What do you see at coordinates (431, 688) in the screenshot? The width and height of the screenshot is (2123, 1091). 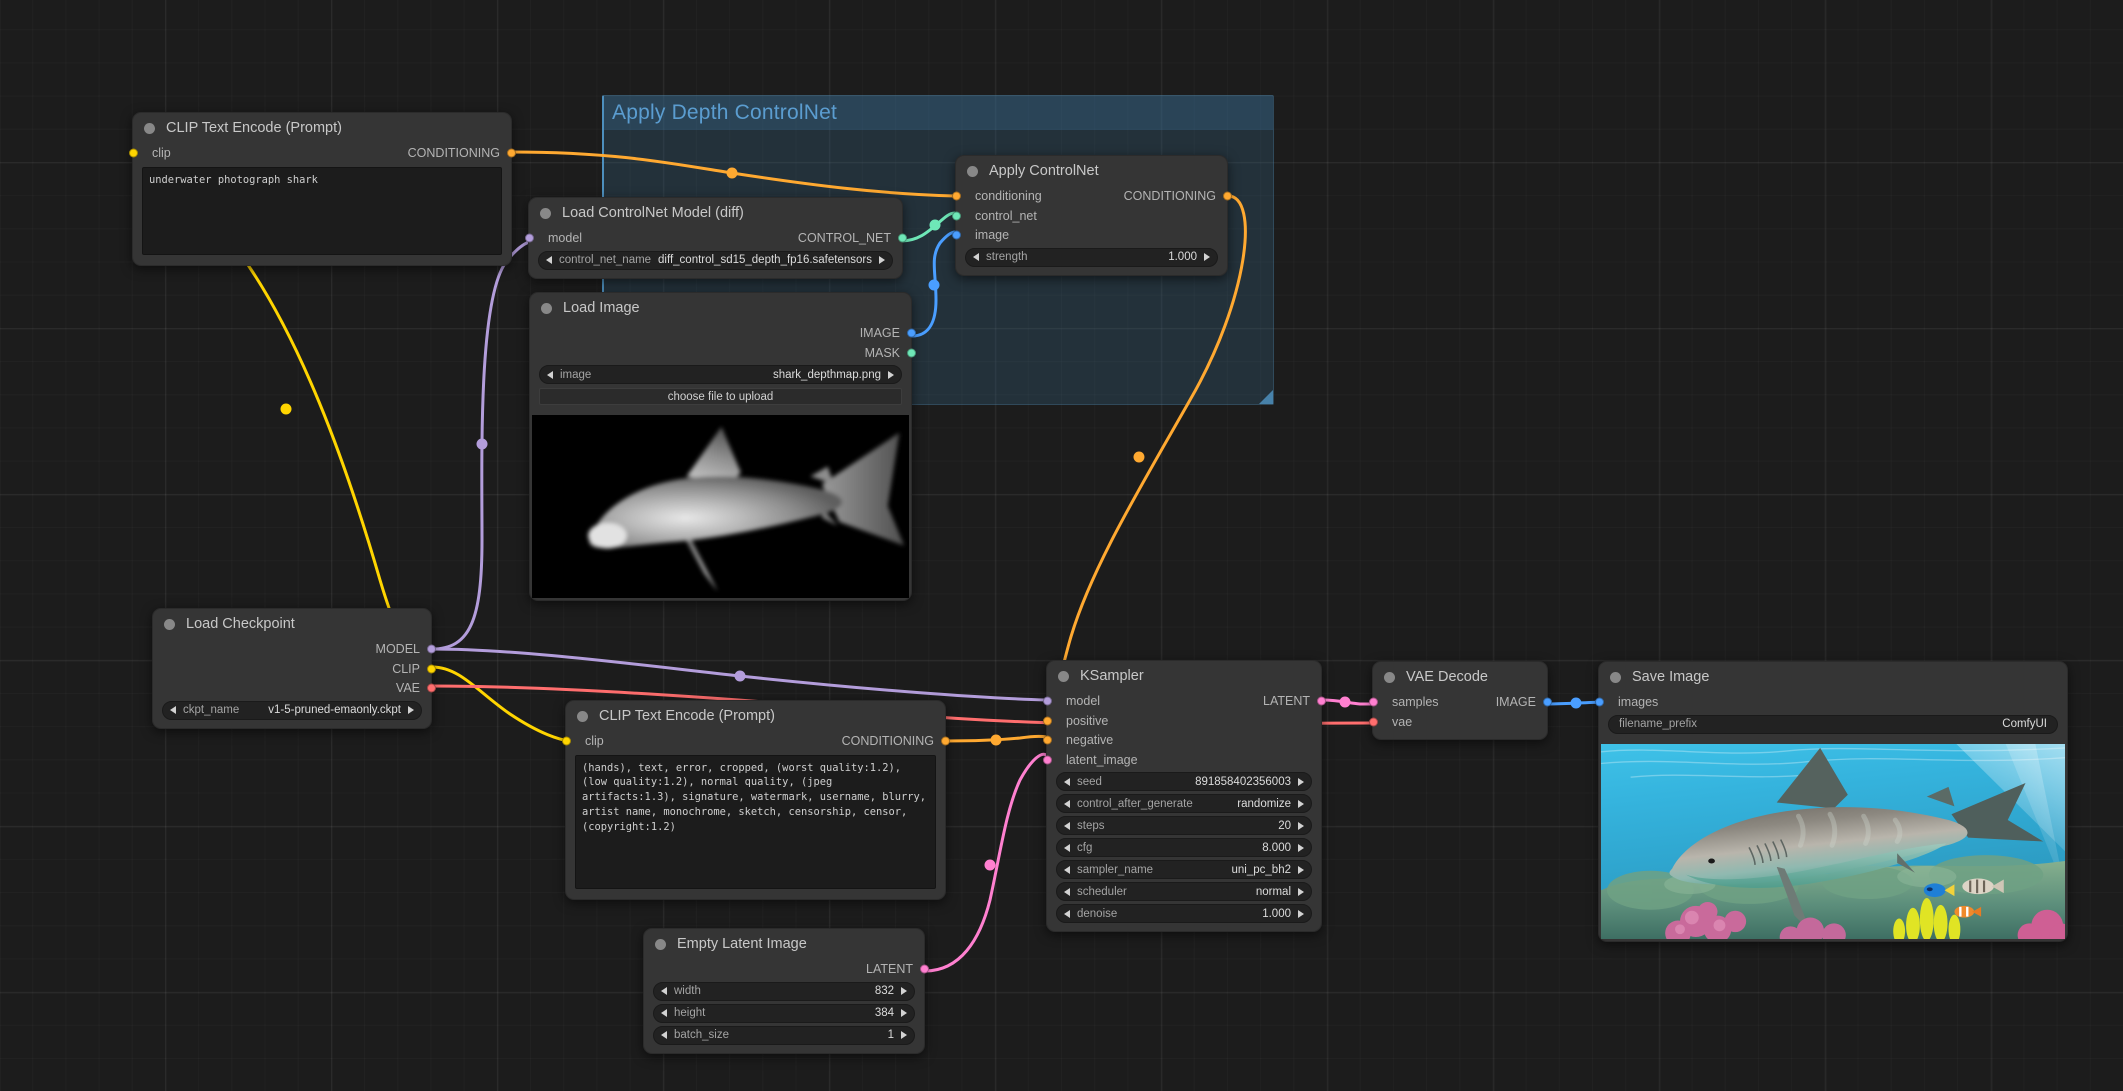 I see `output-dot-vae` at bounding box center [431, 688].